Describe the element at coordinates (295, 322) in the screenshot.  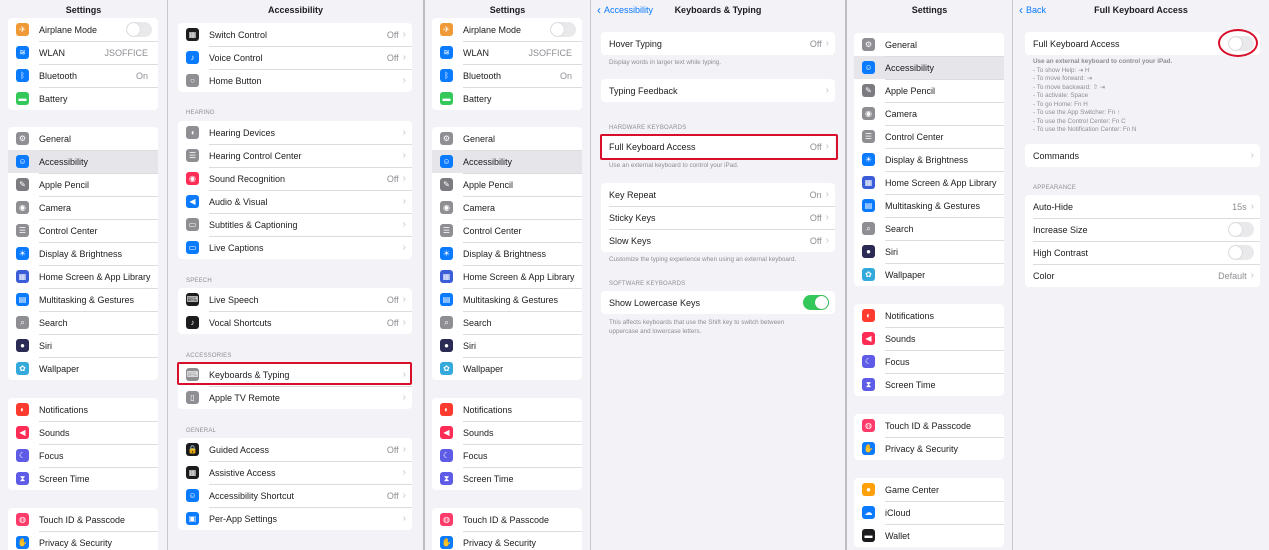
I see `settings-row-vocal-shortcuts: ♪ Vocal Shortcuts Off ›` at that location.